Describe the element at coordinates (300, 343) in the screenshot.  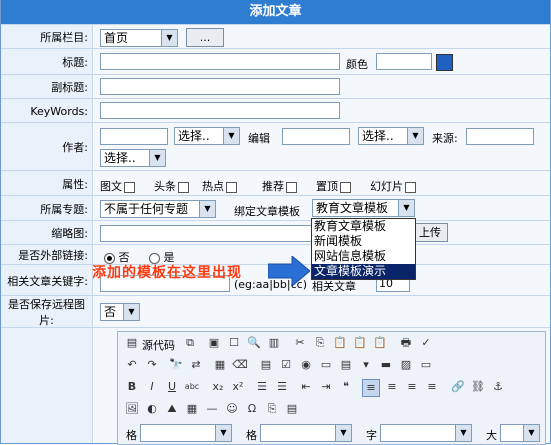
I see `cut-icon: ✂` at that location.